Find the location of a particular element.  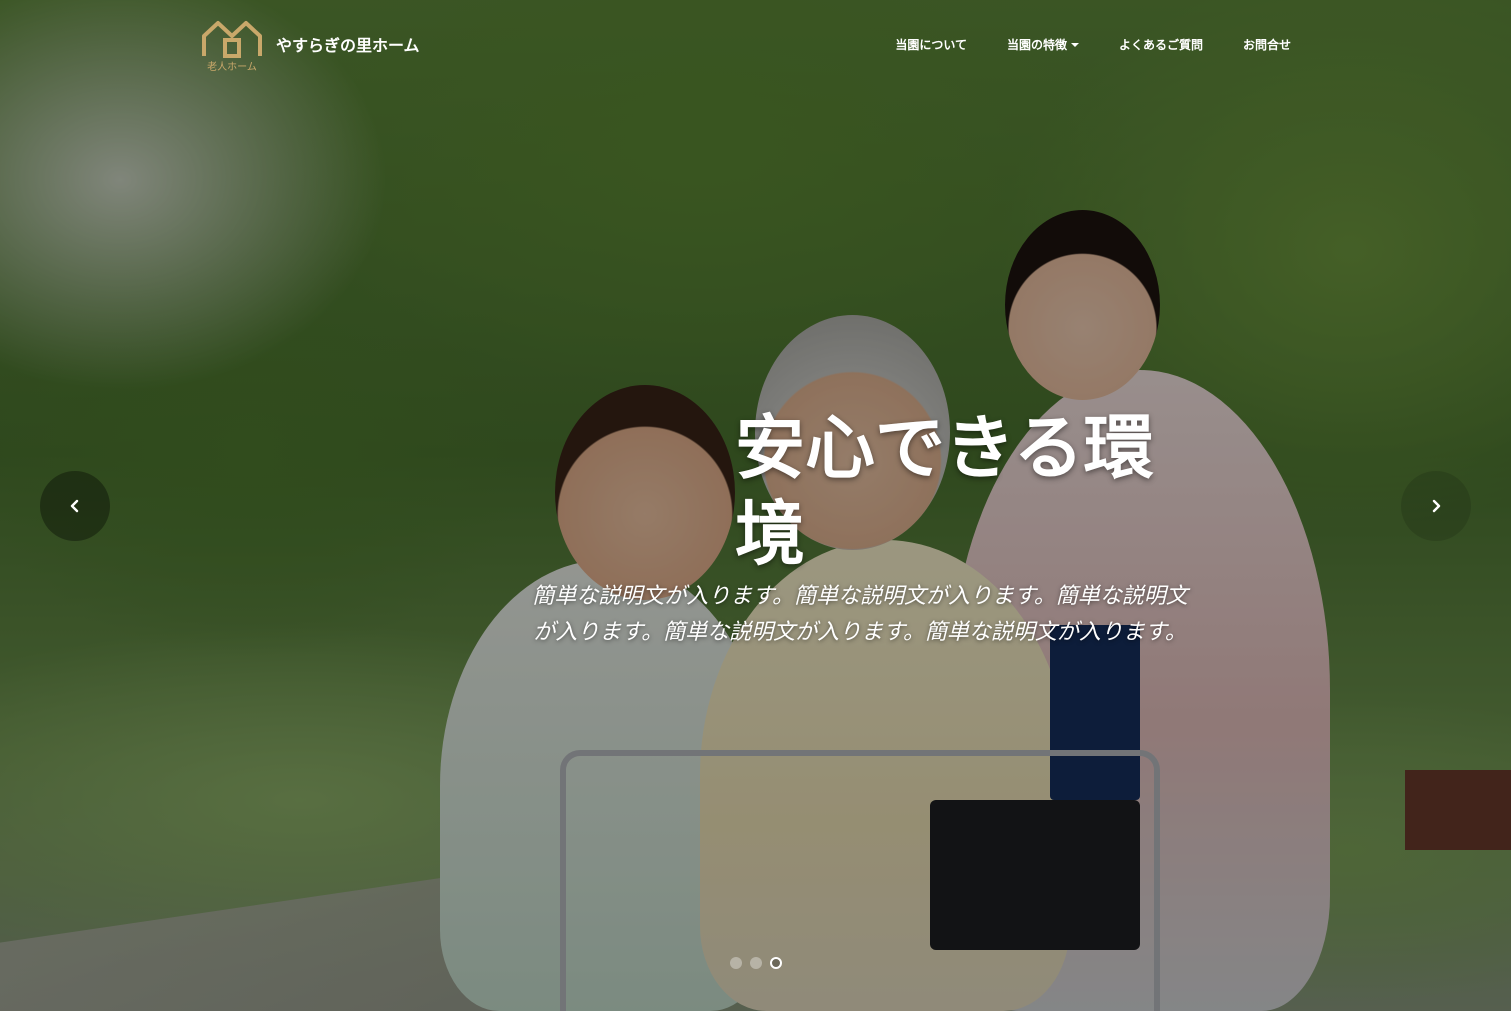

chevron-right-icon is located at coordinates (1436, 506).